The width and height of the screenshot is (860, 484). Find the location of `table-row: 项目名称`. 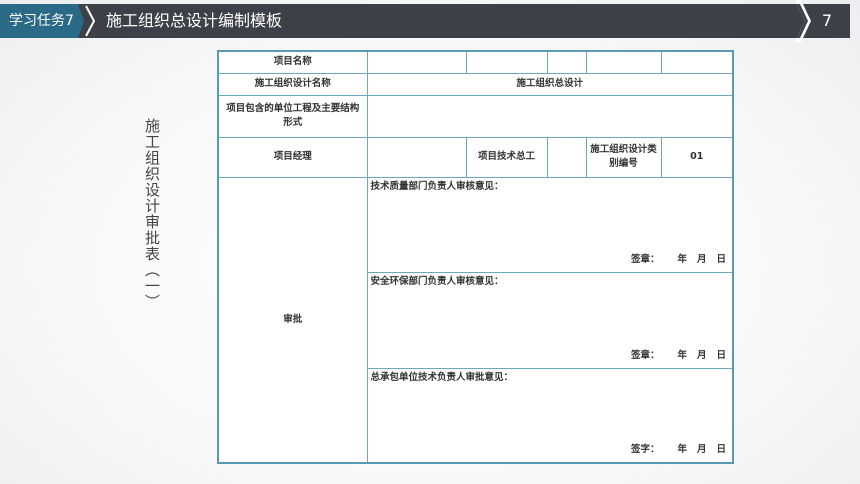

table-row: 项目名称 is located at coordinates (475, 62).